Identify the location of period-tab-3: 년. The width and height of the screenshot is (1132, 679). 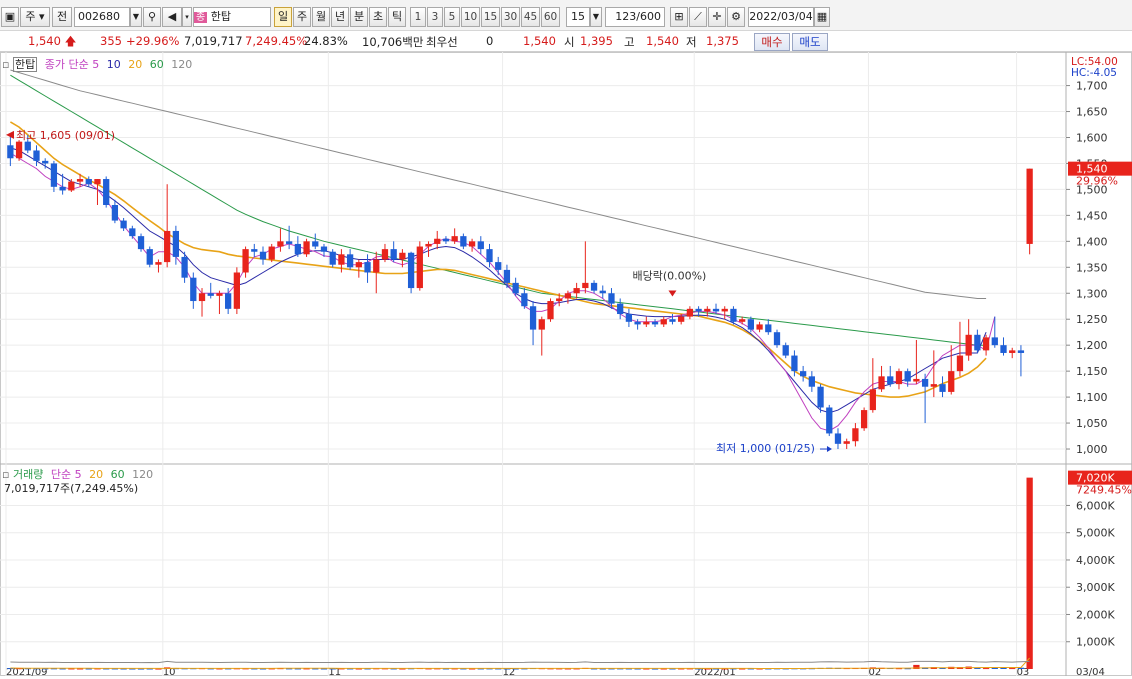
(340, 17).